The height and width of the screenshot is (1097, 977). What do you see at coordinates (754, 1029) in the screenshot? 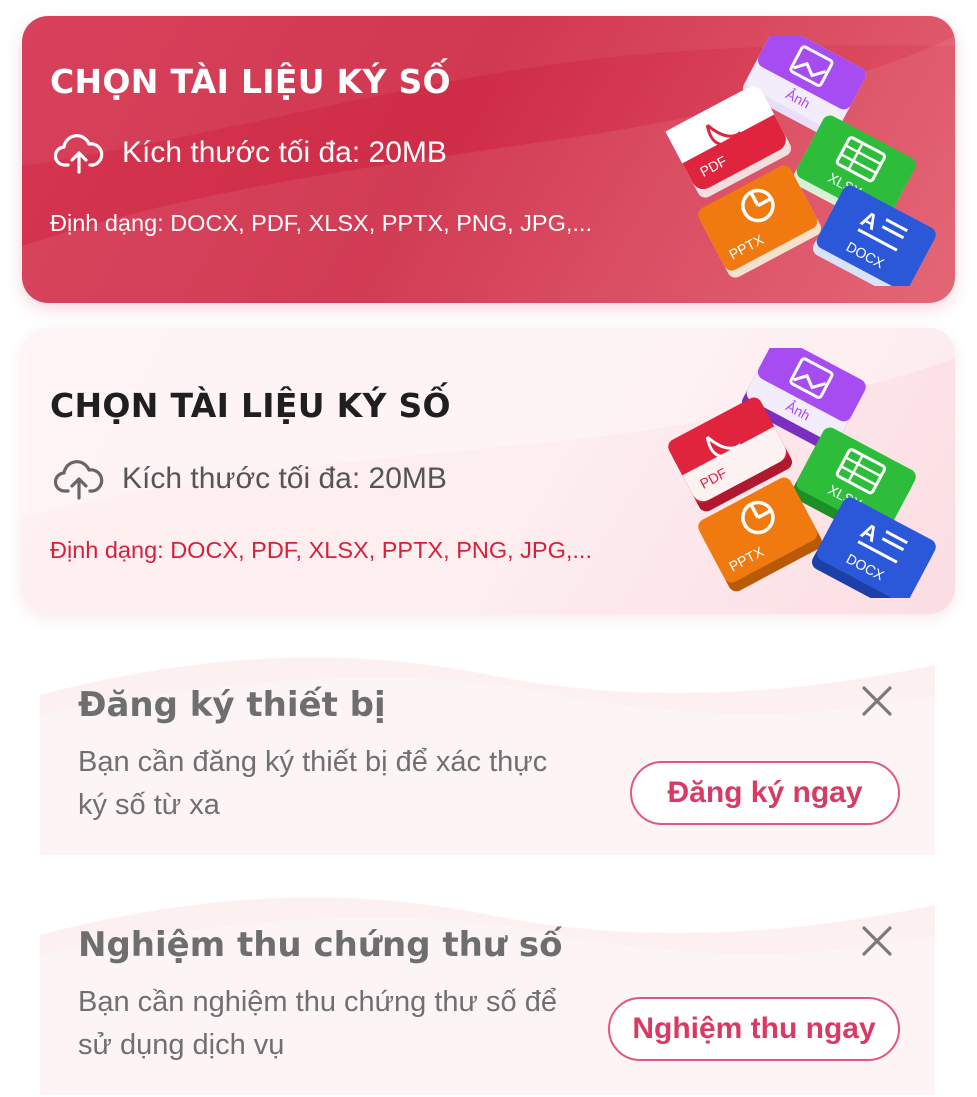
I see `accept-now-button: Nghiệm thu ngay` at bounding box center [754, 1029].